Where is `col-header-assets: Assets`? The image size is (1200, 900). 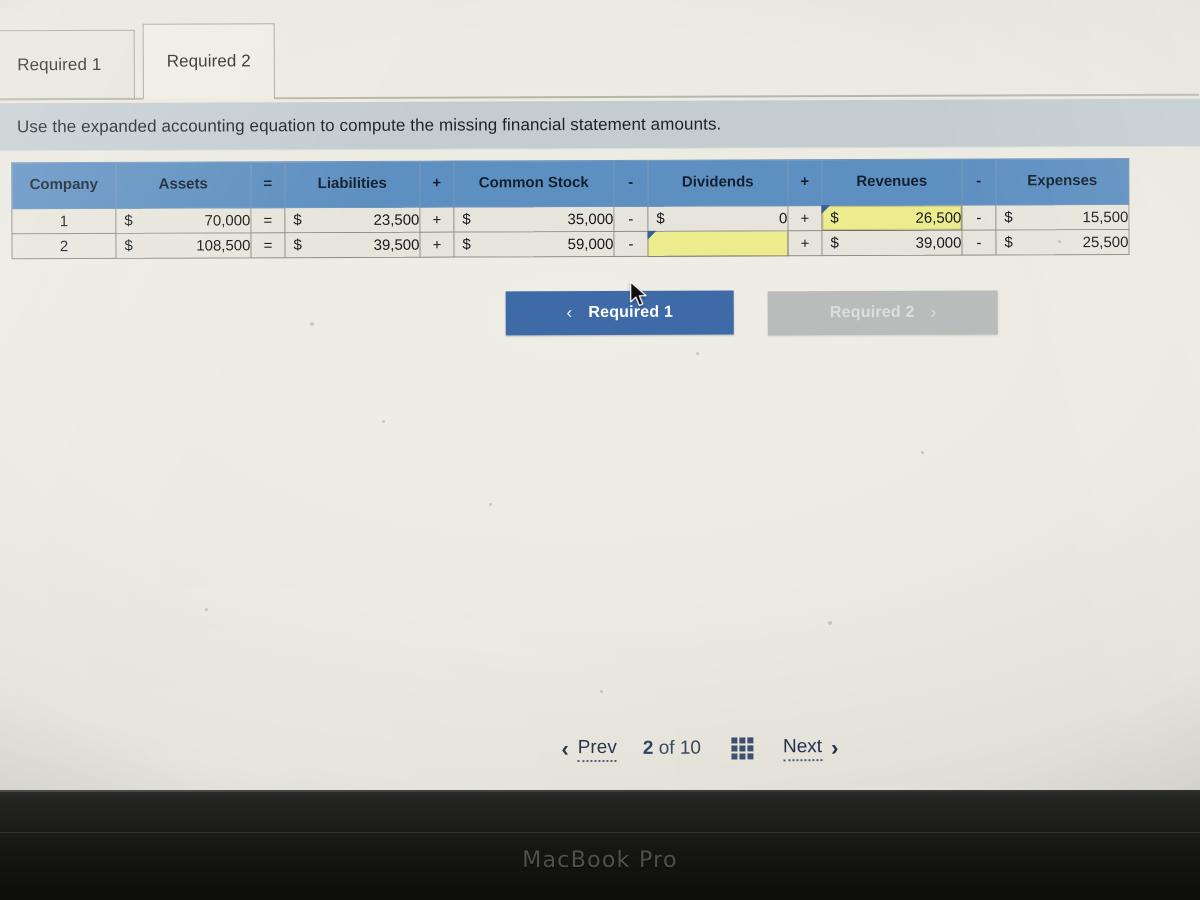
col-header-assets: Assets is located at coordinates (183, 185).